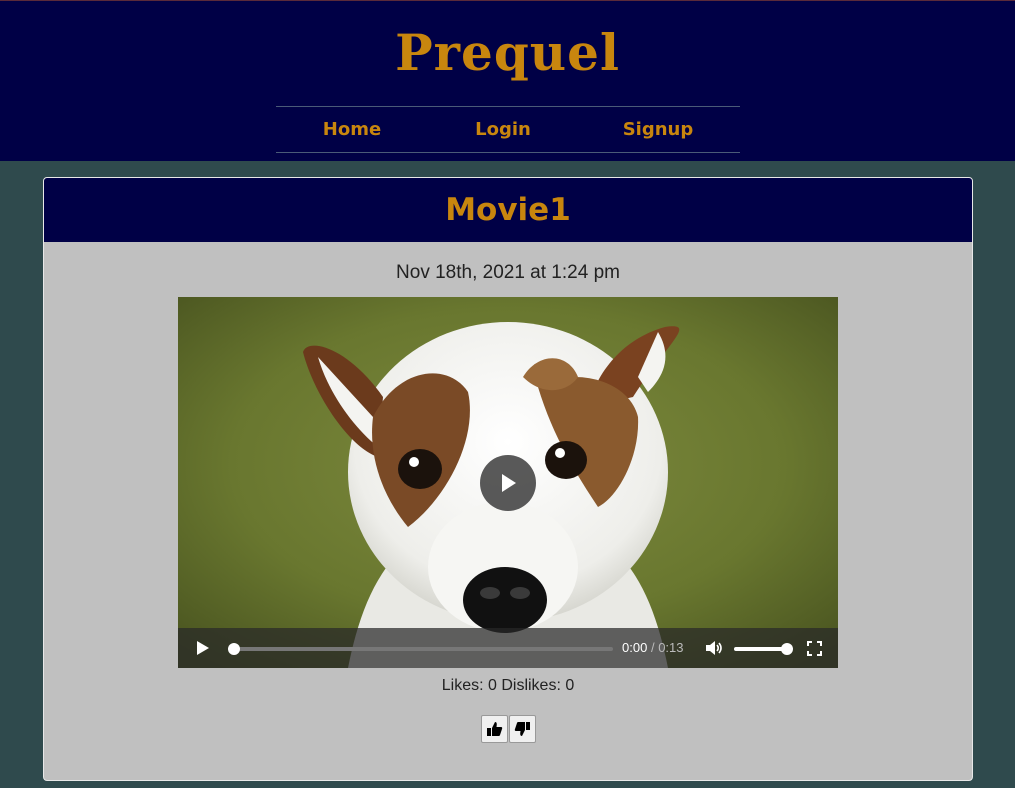 The height and width of the screenshot is (788, 1015). I want to click on post-card-header: Movie1, so click(508, 210).